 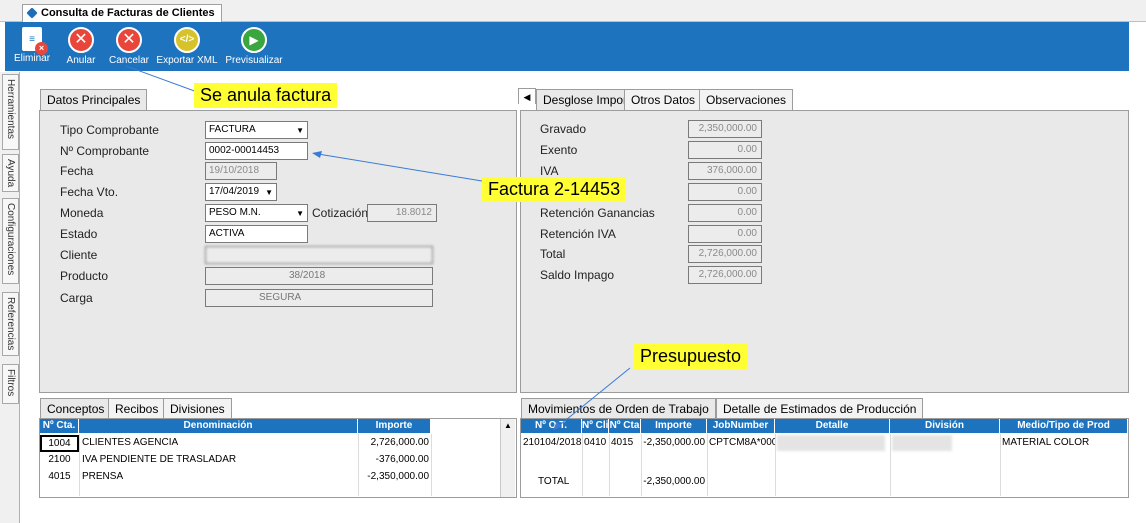 What do you see at coordinates (593, 398) in the screenshot?
I see `arrow-presupuesto` at bounding box center [593, 398].